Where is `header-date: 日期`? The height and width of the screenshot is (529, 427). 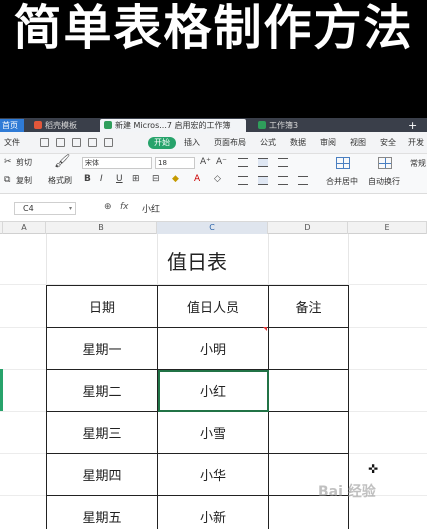 header-date: 日期 is located at coordinates (102, 306).